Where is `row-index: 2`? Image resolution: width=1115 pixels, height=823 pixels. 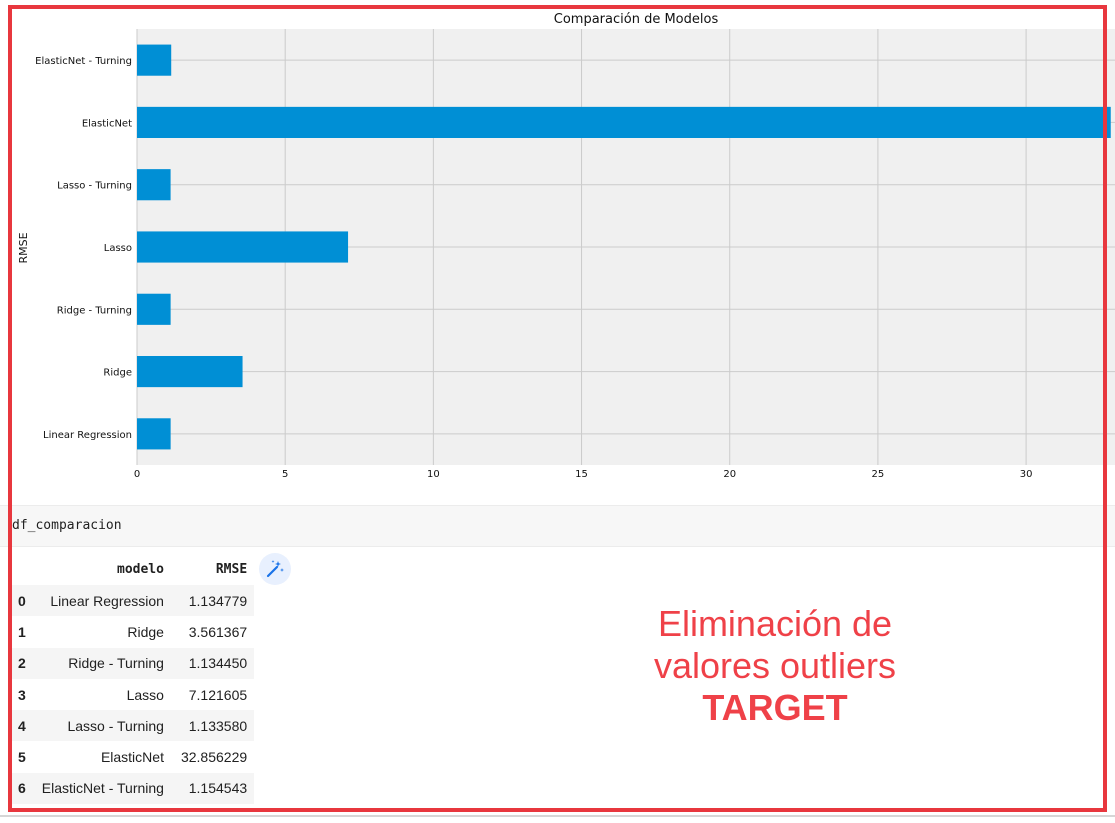 row-index: 2 is located at coordinates (22, 663).